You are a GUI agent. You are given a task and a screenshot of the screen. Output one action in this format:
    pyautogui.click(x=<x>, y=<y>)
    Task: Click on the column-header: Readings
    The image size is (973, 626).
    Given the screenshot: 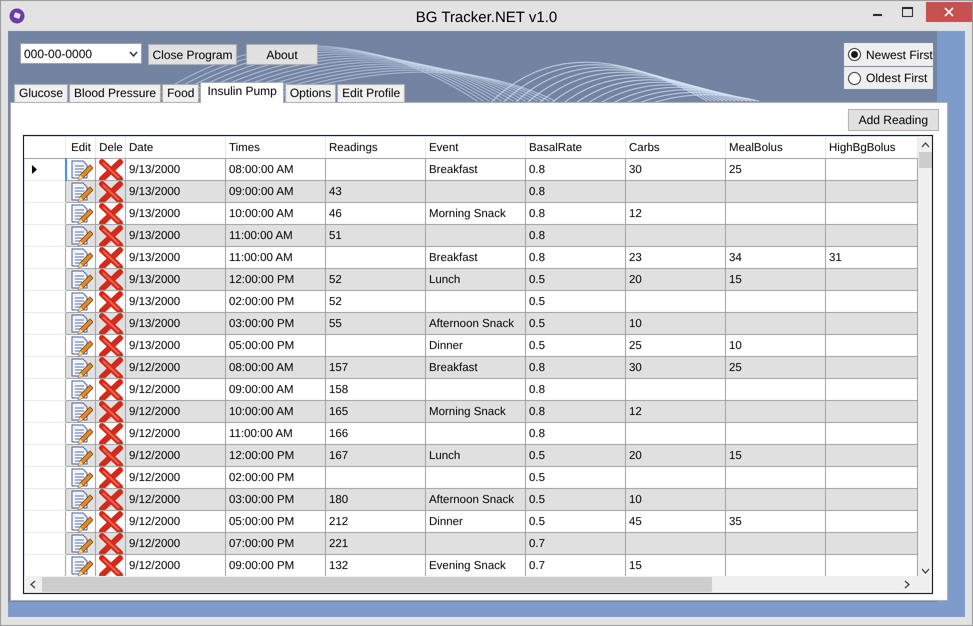 What is the action you would take?
    pyautogui.click(x=376, y=147)
    